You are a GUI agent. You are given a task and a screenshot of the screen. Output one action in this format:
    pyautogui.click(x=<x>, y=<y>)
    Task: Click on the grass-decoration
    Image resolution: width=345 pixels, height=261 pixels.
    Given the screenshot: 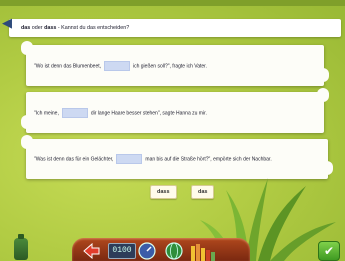 What is the action you would take?
    pyautogui.click(x=268, y=219)
    